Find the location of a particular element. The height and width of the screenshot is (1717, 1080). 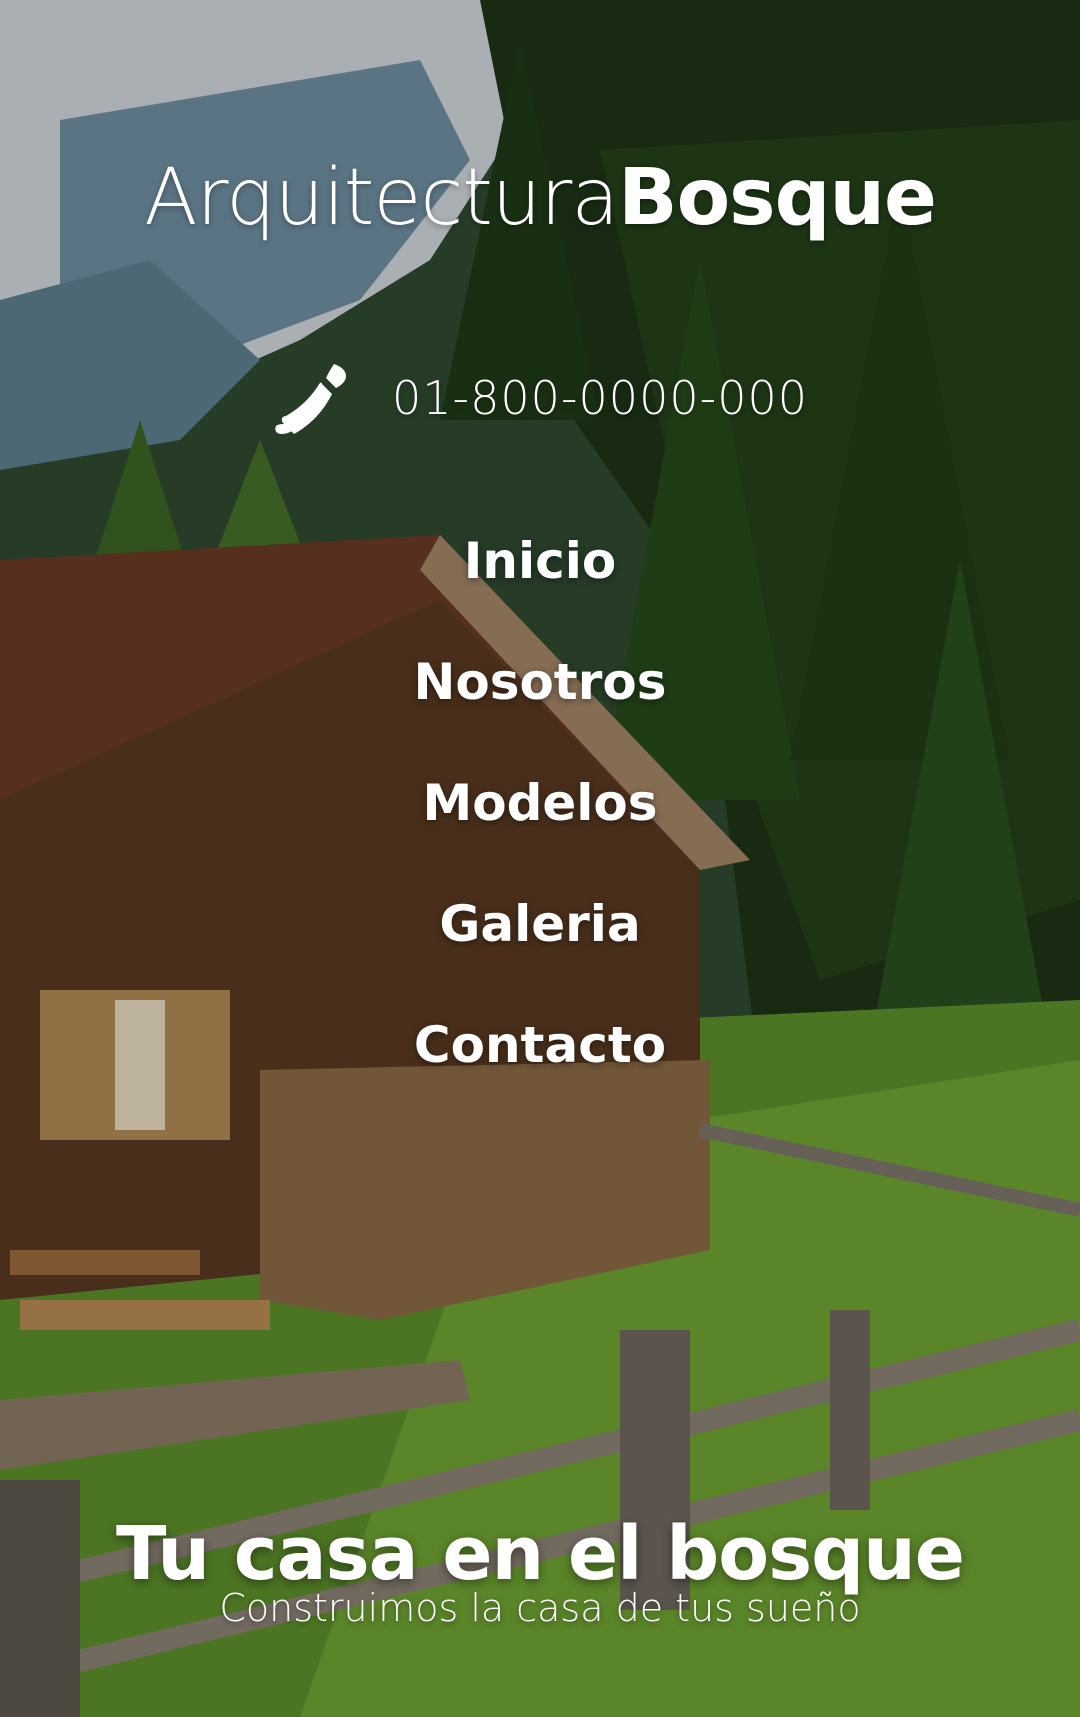

hero-subtitle: Construimos la casa de tus sueño is located at coordinates (540, 1608).